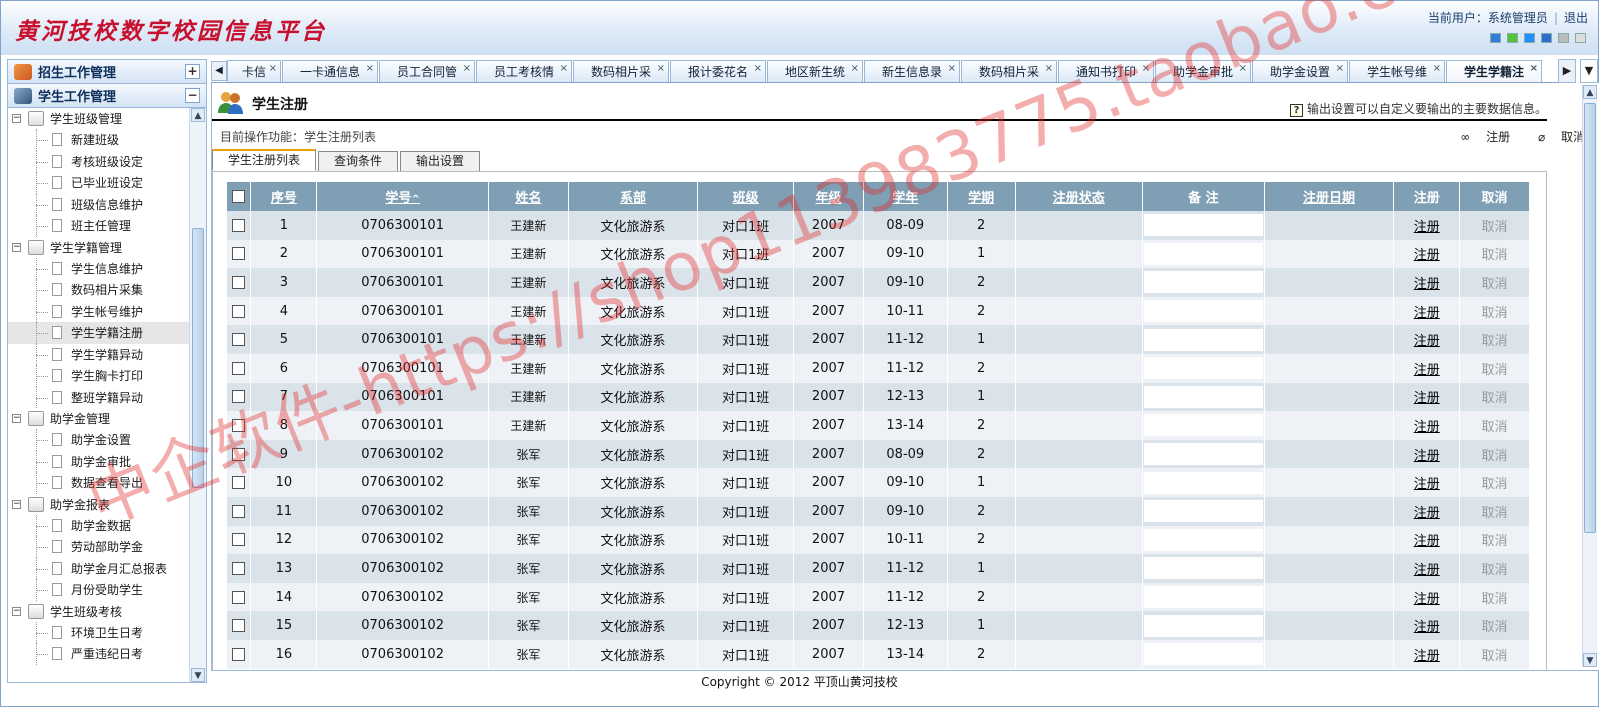 This screenshot has height=707, width=1599. Describe the element at coordinates (107, 568) in the screenshot. I see `tree-item: 助学金月汇总报表` at that location.